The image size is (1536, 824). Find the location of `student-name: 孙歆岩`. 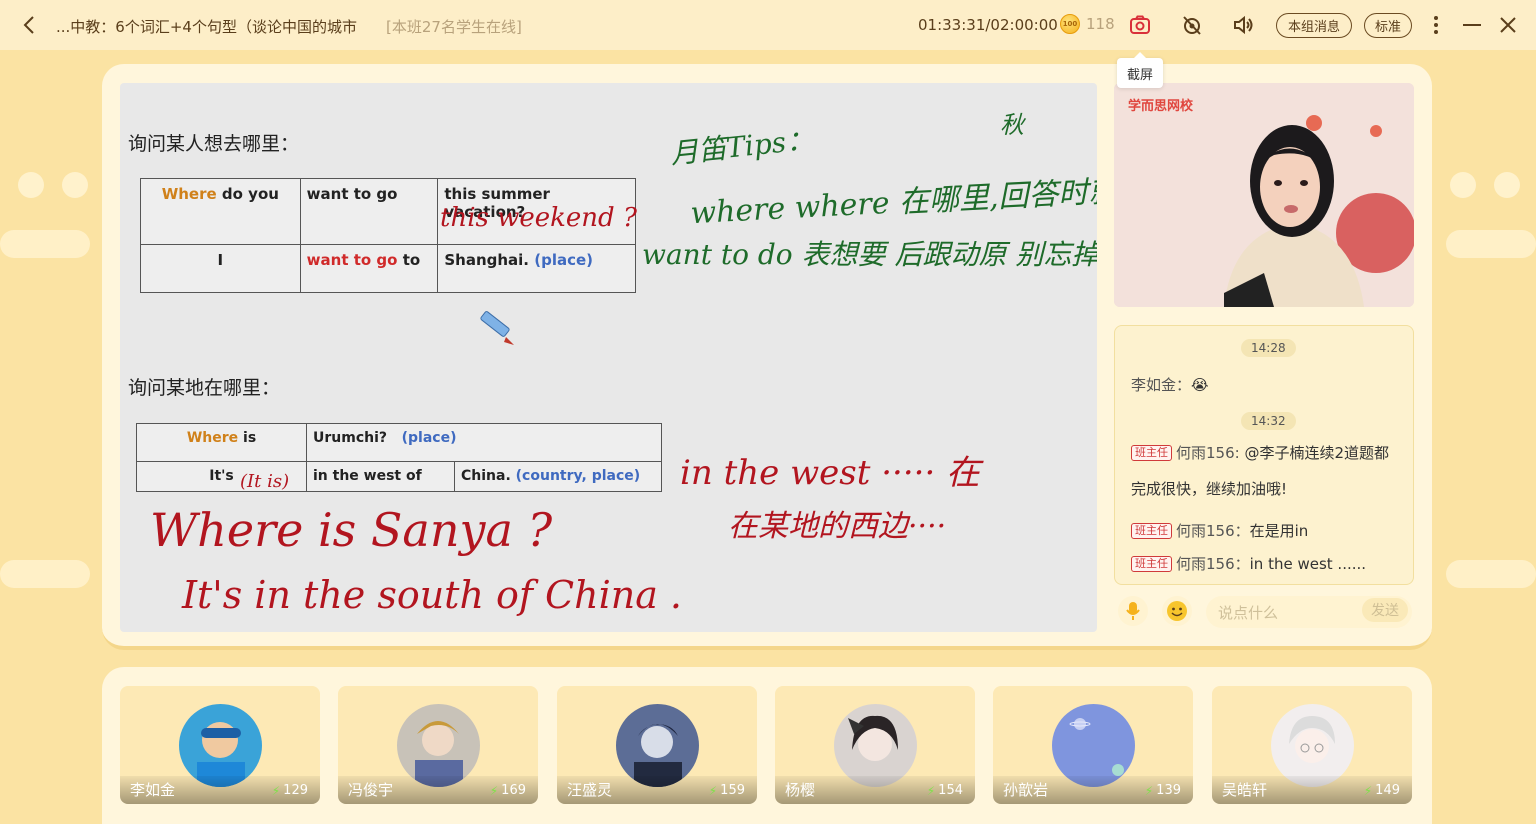

student-name: 孙歆岩 is located at coordinates (1026, 790).